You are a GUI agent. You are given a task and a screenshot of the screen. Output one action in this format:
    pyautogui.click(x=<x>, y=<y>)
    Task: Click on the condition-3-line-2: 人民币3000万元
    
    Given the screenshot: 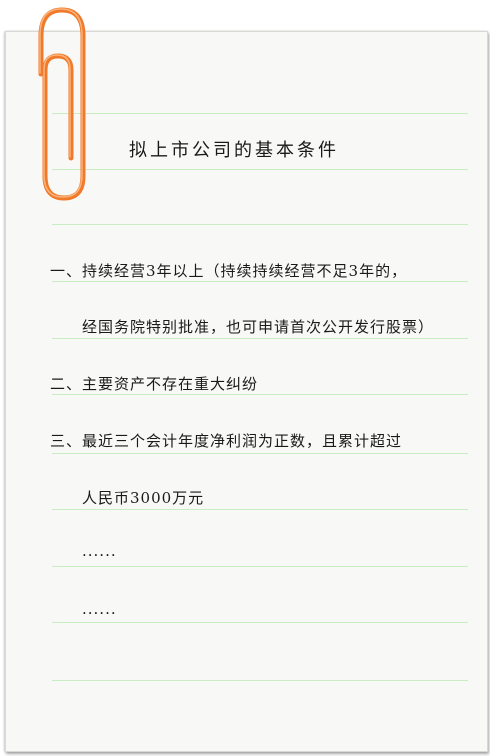 What is the action you would take?
    pyautogui.click(x=143, y=498)
    